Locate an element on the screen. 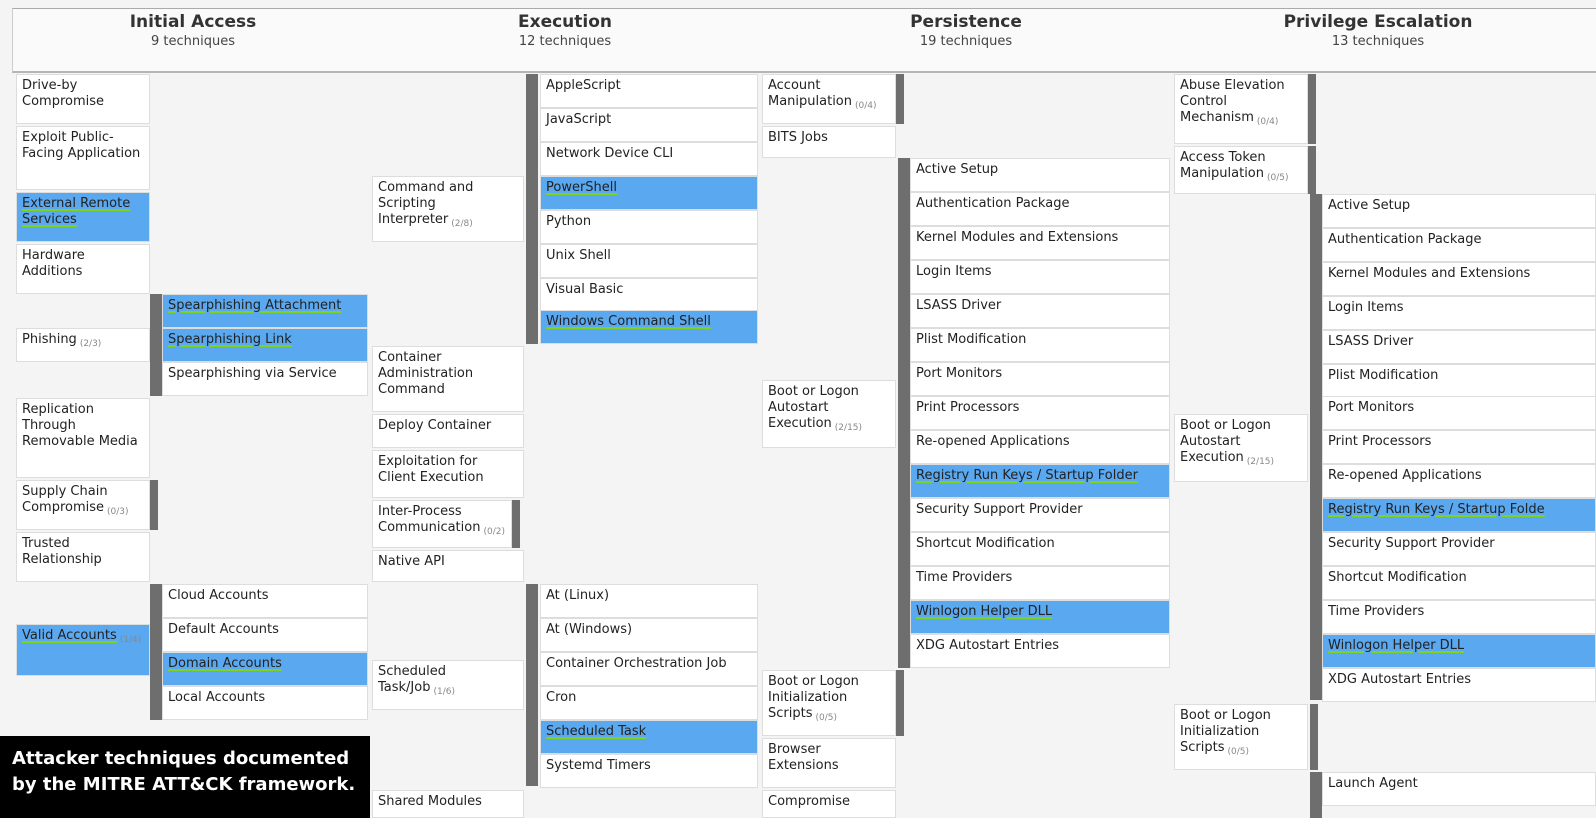  technique-label: Winlogon Helper DLL is located at coordinates (1396, 645).